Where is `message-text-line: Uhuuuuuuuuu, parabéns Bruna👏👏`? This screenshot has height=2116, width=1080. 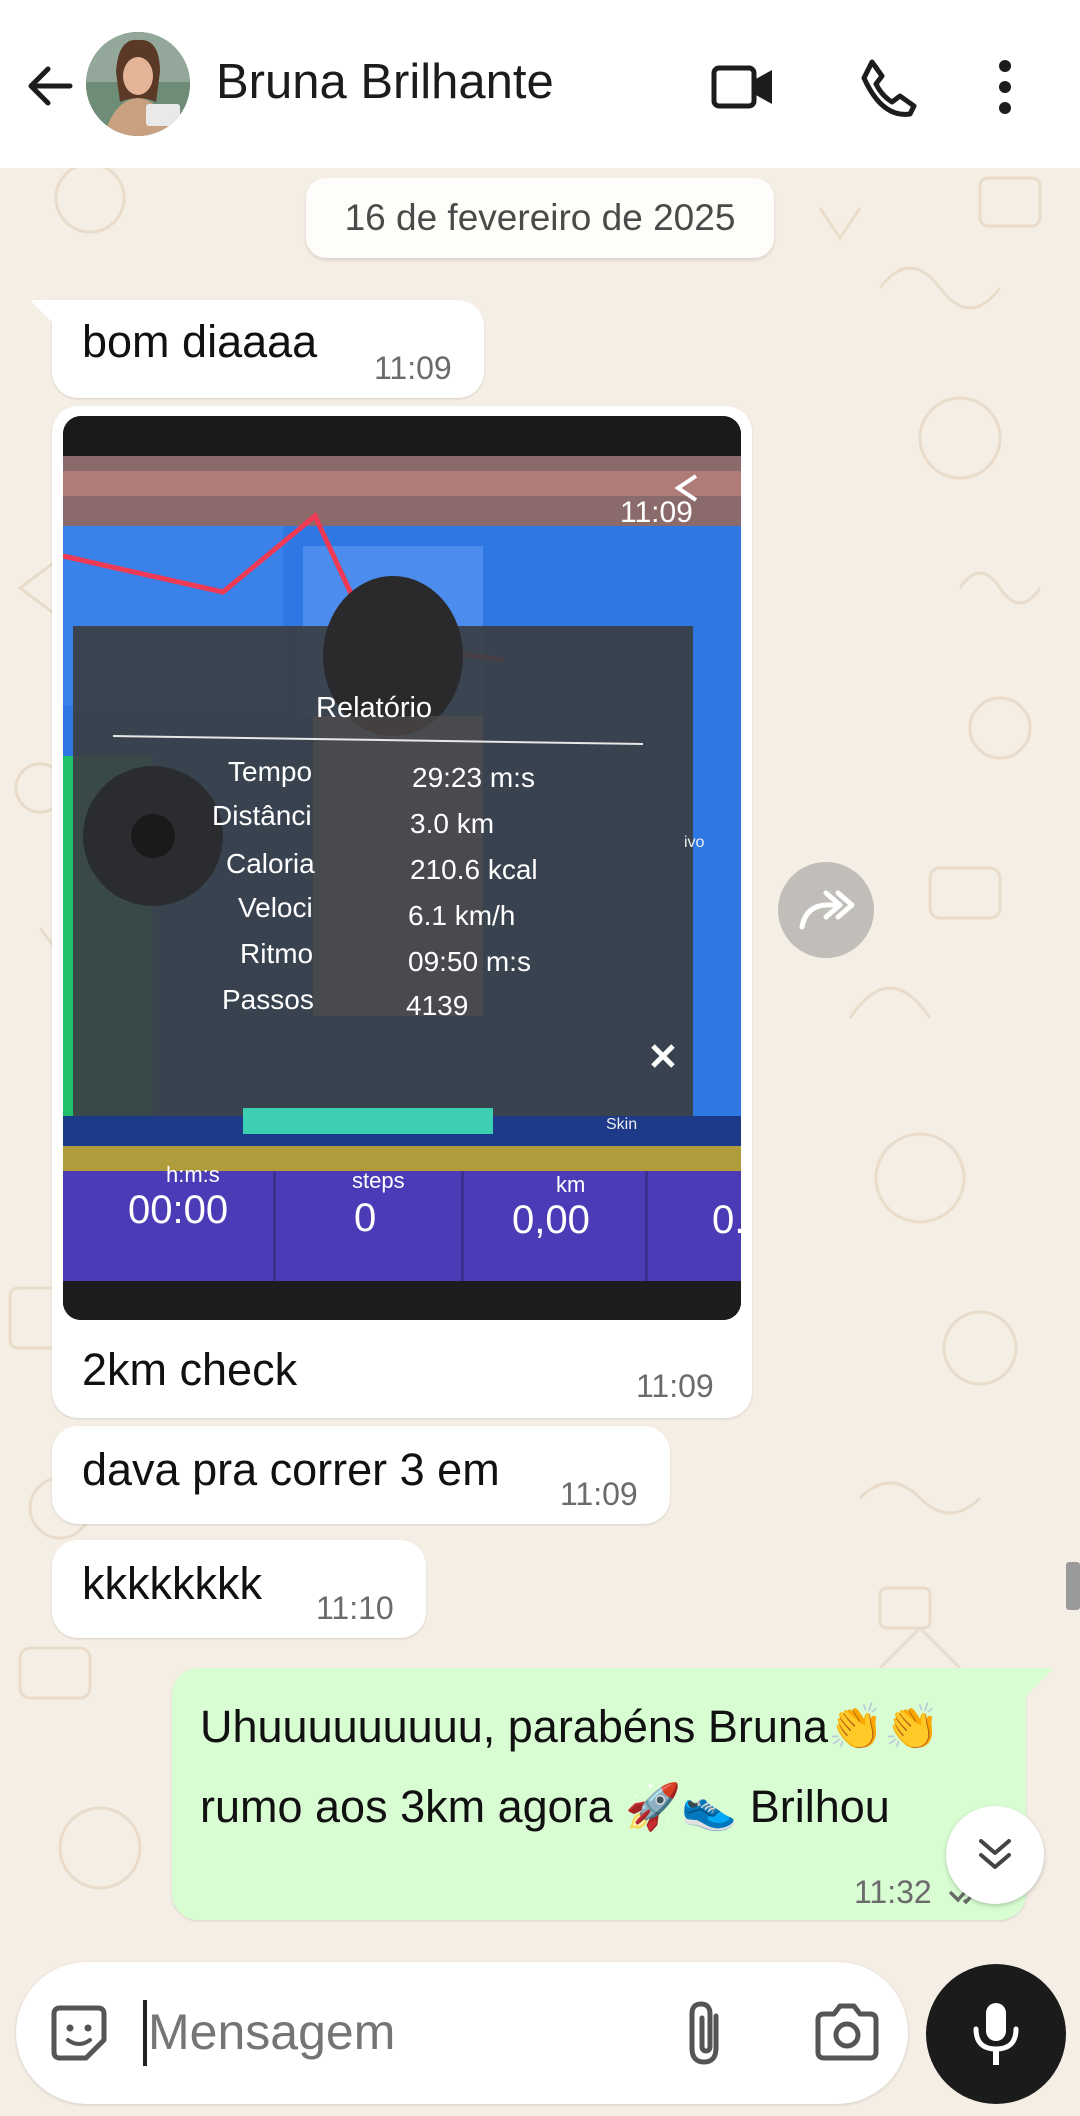
message-text-line: Uhuuuuuuuuu, parabéns Bruna👏👏 is located at coordinates (570, 1726).